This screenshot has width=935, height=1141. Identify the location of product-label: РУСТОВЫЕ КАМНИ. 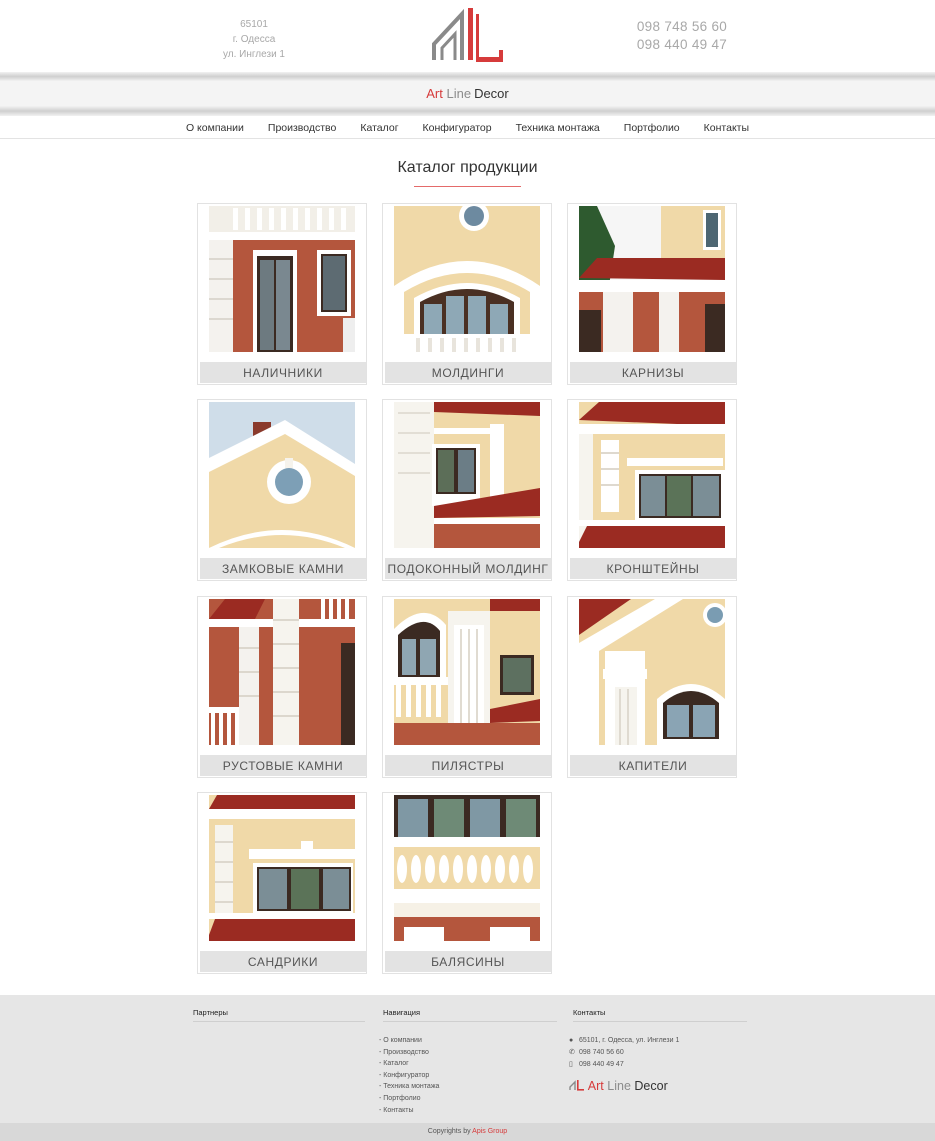
(283, 765).